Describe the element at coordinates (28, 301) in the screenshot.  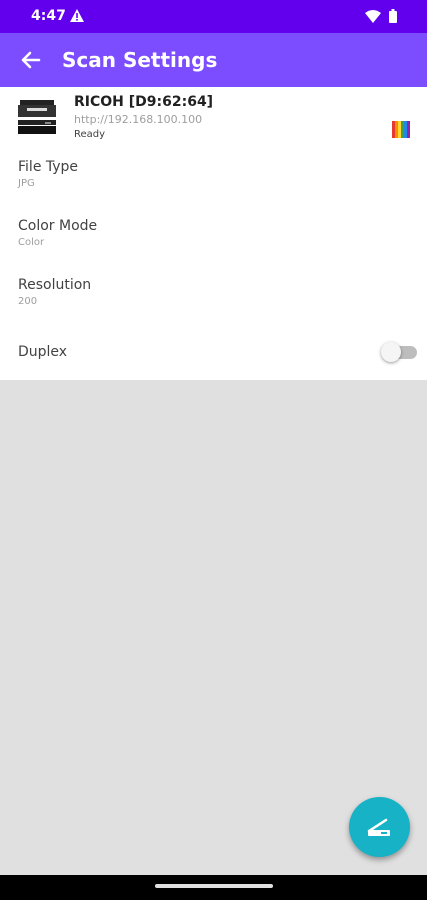
I see `setting-value: 200` at that location.